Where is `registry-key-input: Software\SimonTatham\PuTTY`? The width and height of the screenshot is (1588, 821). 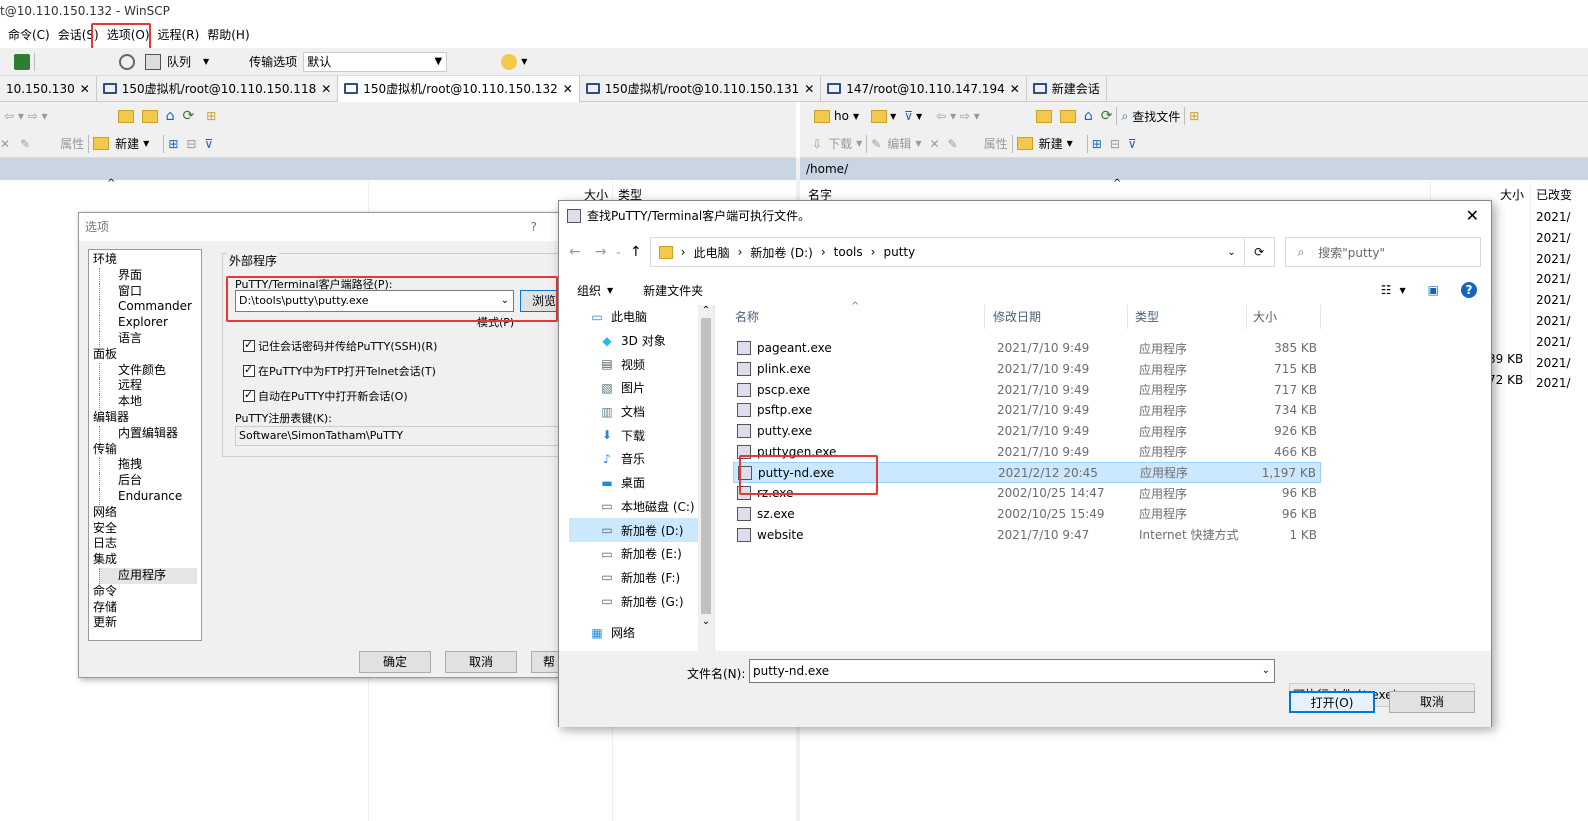
registry-key-input: Software\SimonTatham\PuTTY is located at coordinates (400, 436).